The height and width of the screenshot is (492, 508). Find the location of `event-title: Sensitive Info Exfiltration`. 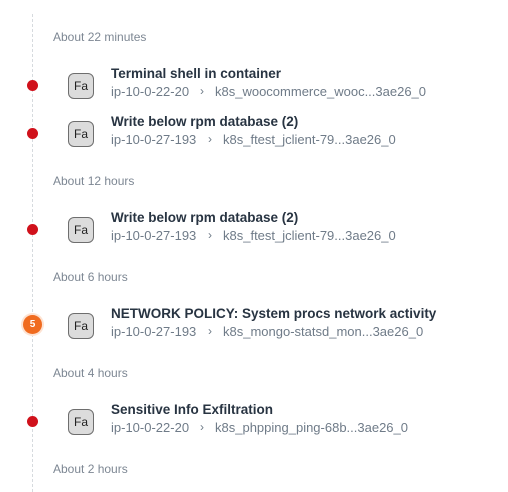

event-title: Sensitive Info Exfiltration is located at coordinates (192, 409).